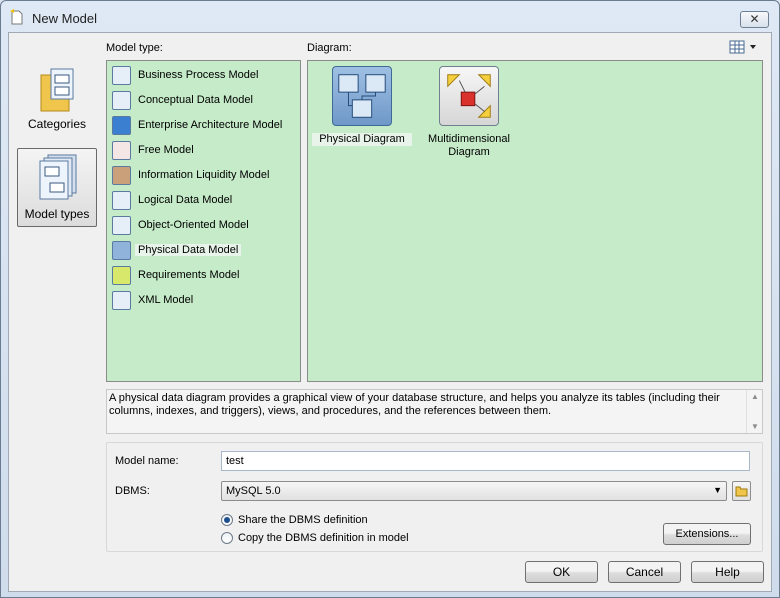 The width and height of the screenshot is (780, 598). What do you see at coordinates (147, 461) in the screenshot?
I see `model-name-label: Model name:` at bounding box center [147, 461].